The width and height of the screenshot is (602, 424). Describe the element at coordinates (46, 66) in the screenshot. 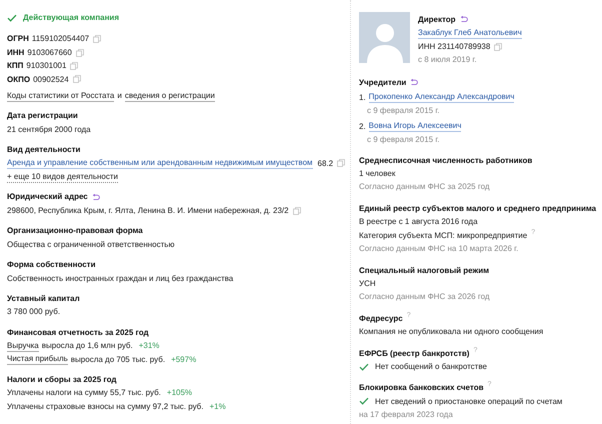

I see `code-value: 910301001` at that location.